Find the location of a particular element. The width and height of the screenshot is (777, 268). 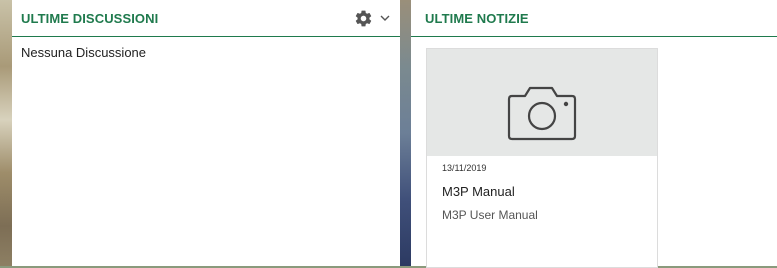

discussions-panel-title: ULTIME DISCUSSIONI is located at coordinates (90, 18).